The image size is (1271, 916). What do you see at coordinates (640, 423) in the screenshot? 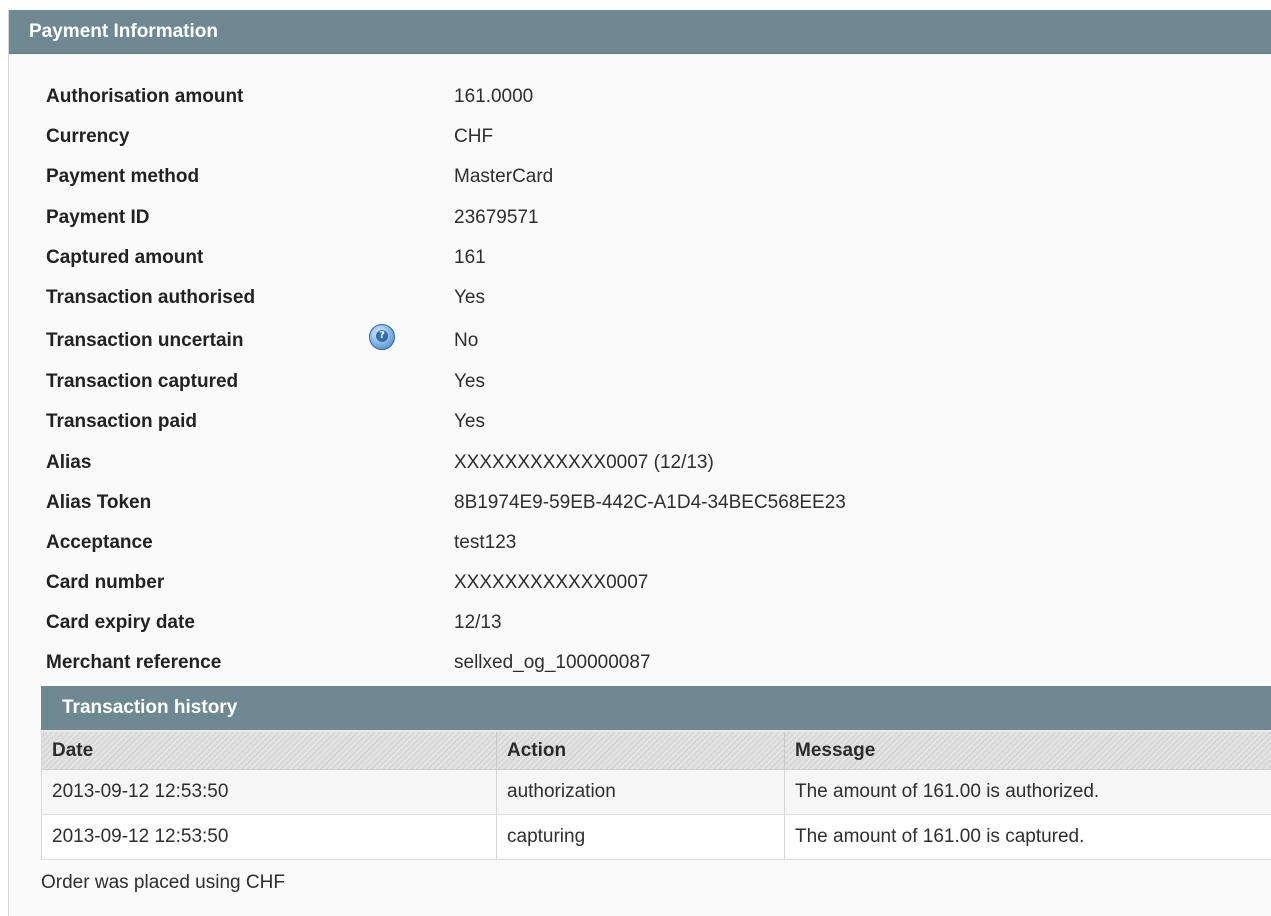
I see `info-row-transaction-paid: Transaction paid Yes` at bounding box center [640, 423].